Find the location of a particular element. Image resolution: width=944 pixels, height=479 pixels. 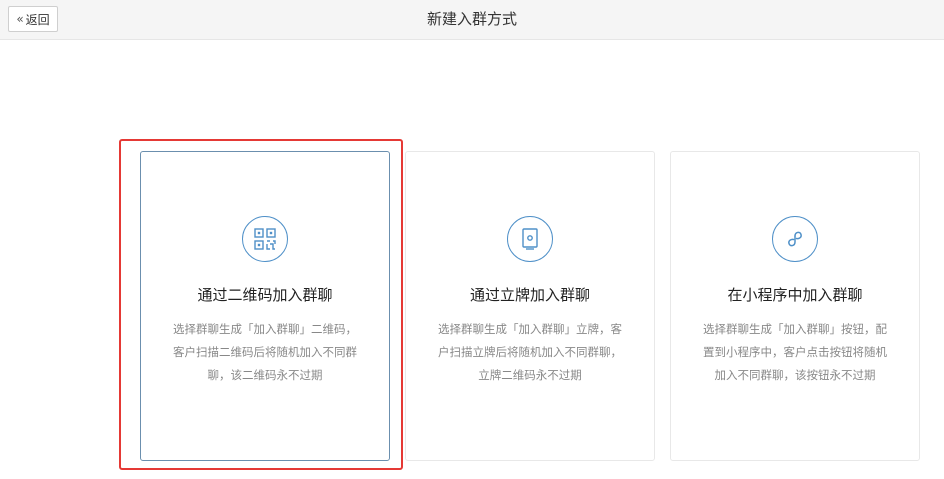

page-title: 新建入群方式 is located at coordinates (471, 19).